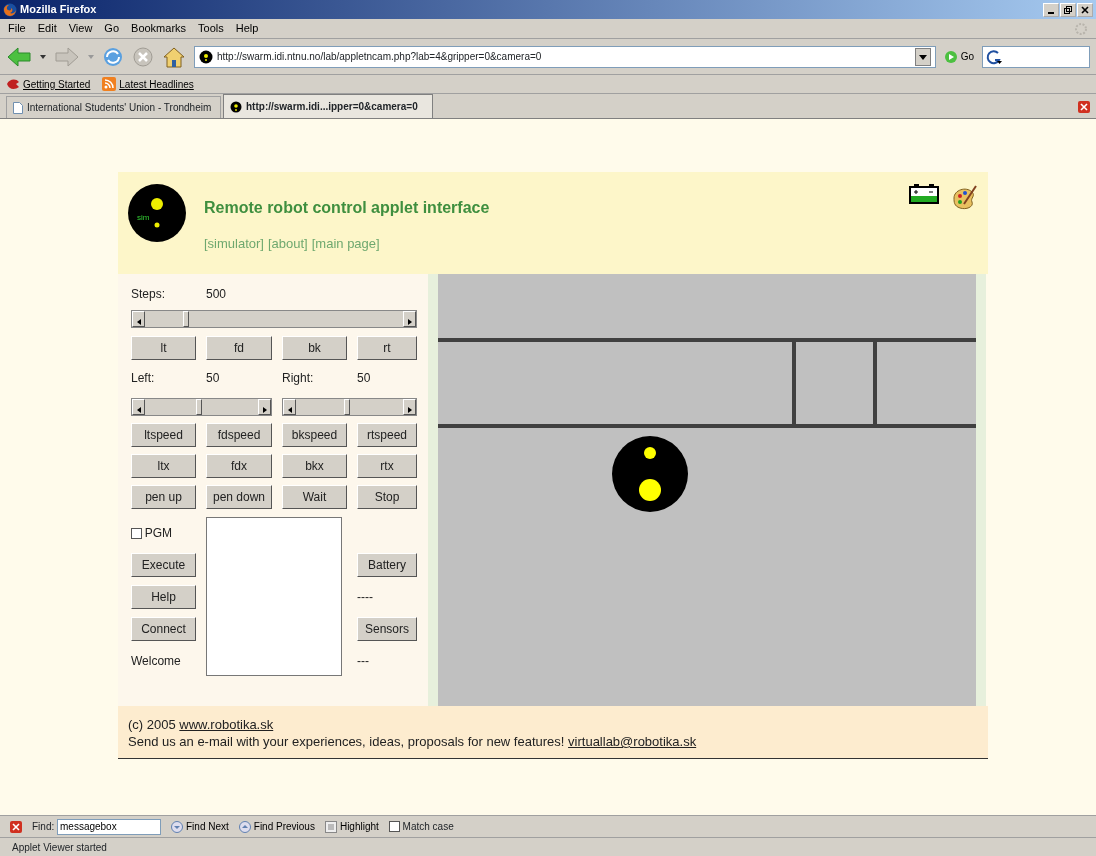  Describe the element at coordinates (239, 435) in the screenshot. I see `applet-button: fdspeed` at that location.